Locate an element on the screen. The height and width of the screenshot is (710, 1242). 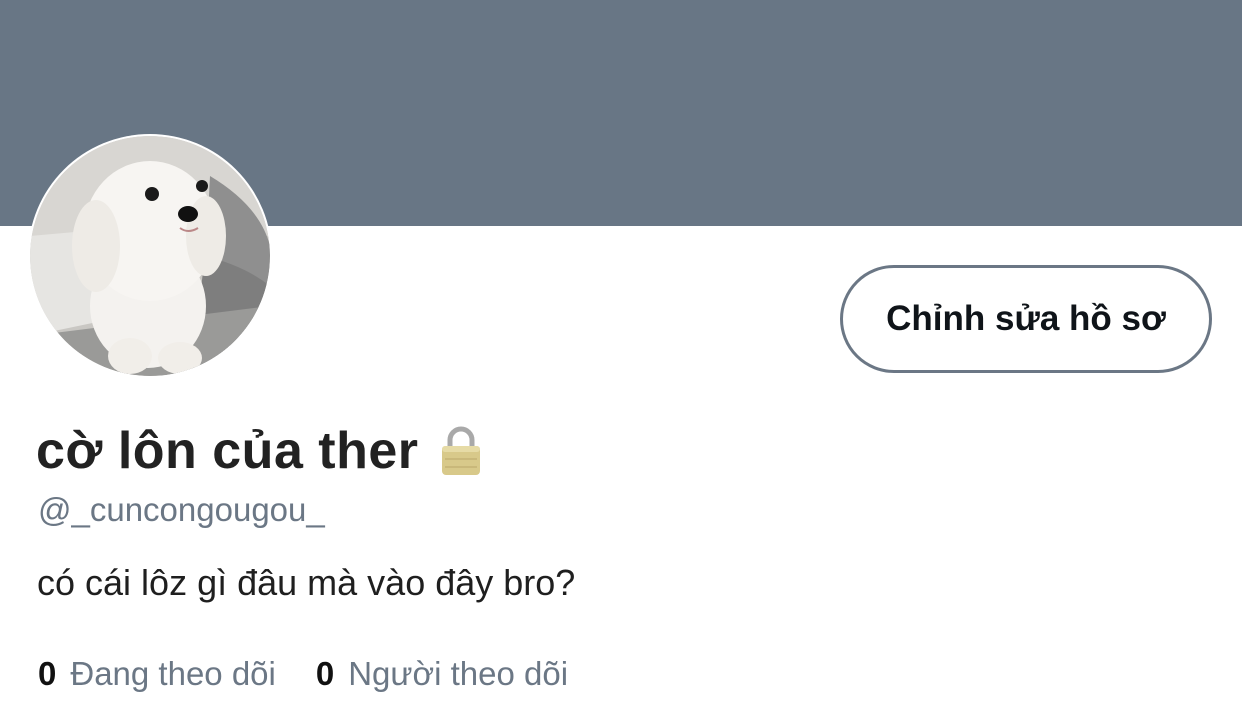
lock-icon is located at coordinates (461, 451).